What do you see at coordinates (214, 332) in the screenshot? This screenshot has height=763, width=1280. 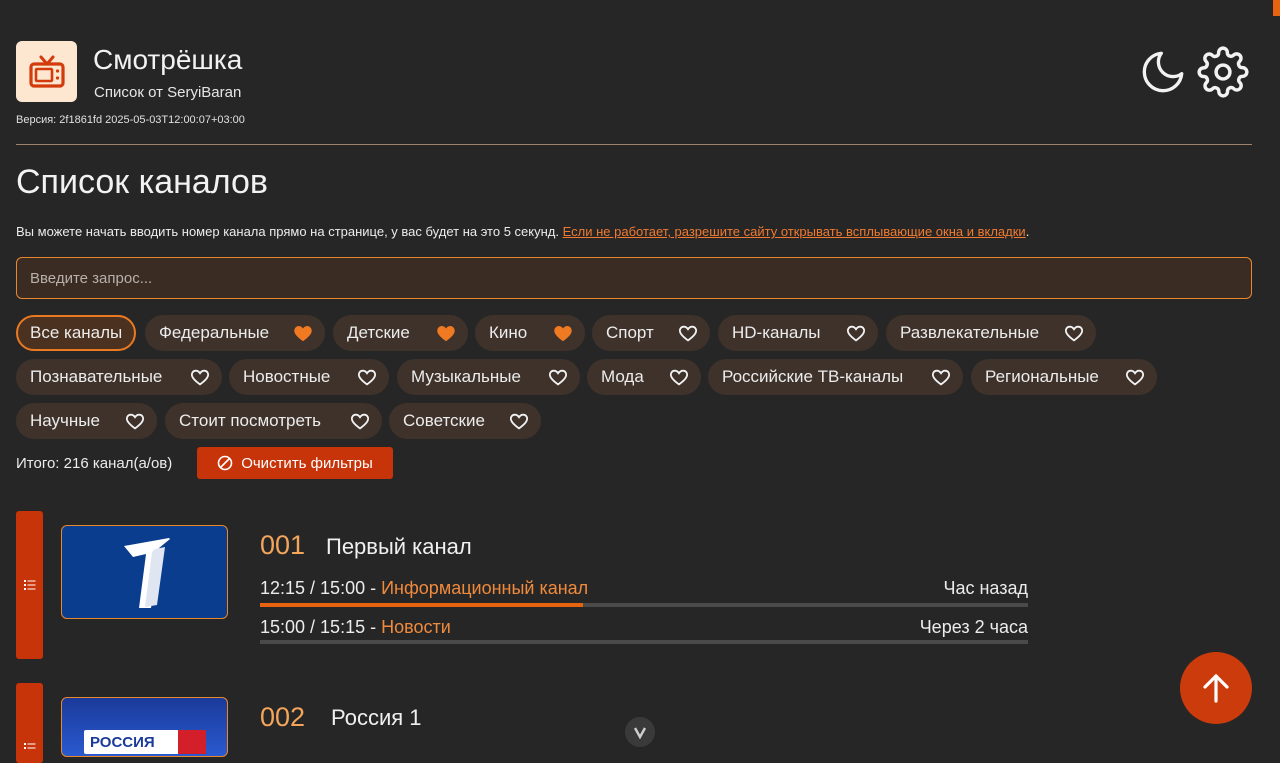 I see `filter-chip-label: Федеральные` at bounding box center [214, 332].